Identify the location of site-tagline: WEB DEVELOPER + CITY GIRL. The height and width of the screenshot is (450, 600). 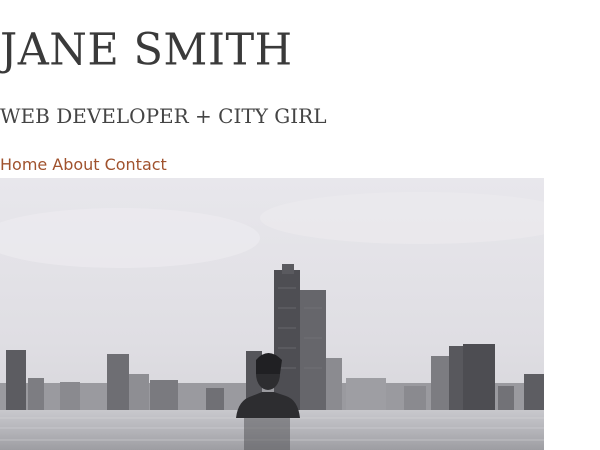
(163, 116).